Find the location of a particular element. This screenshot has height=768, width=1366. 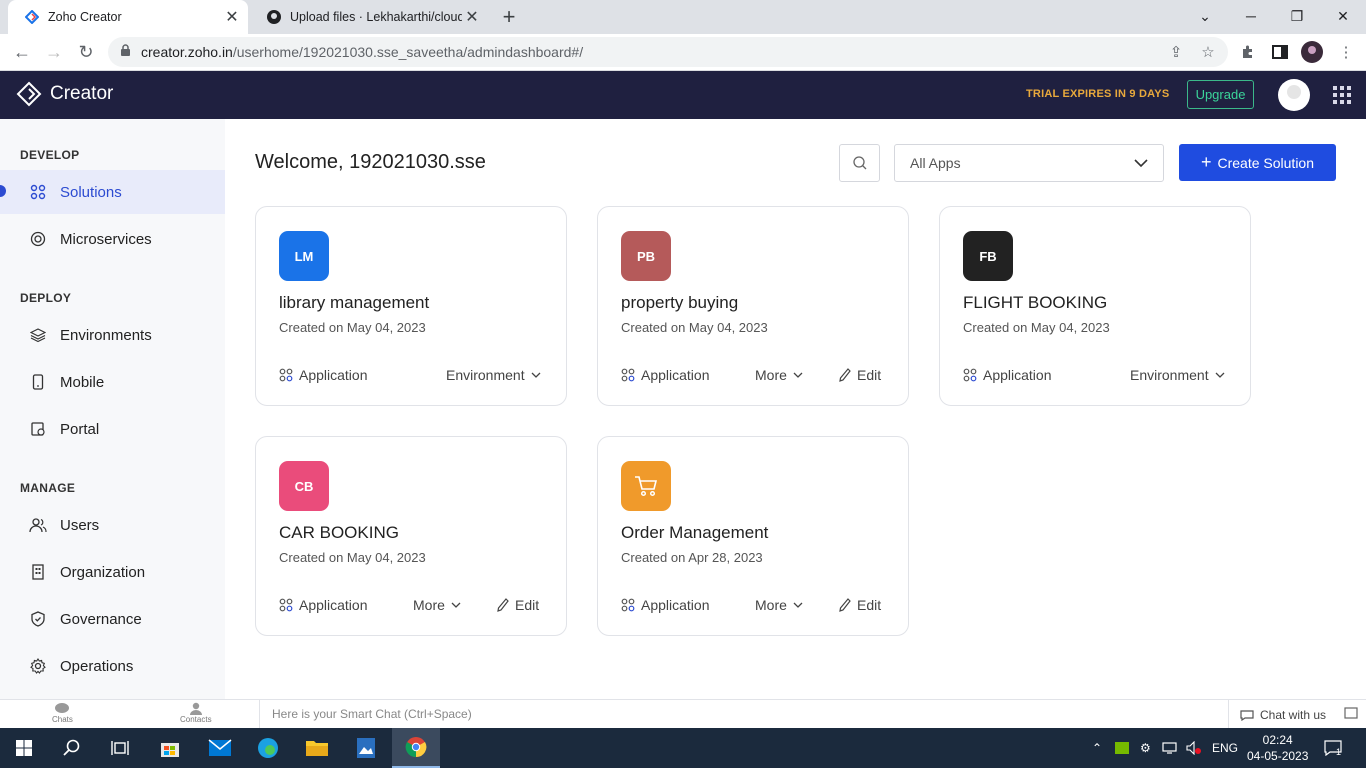

app-initials-badge: FB is located at coordinates (988, 256).